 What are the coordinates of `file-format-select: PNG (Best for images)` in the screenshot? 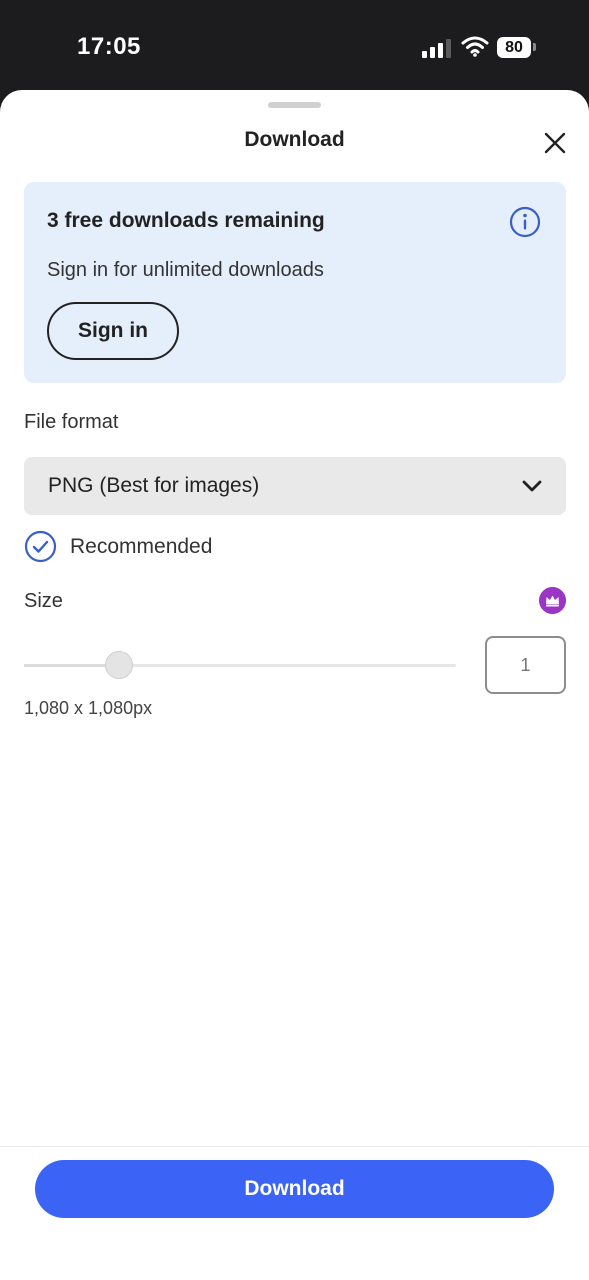 It's located at (295, 486).